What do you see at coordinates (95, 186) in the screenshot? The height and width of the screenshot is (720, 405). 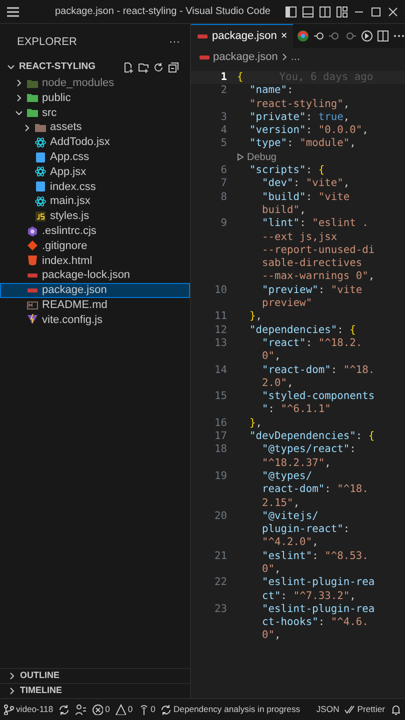 I see `tree-item: index.css` at bounding box center [95, 186].